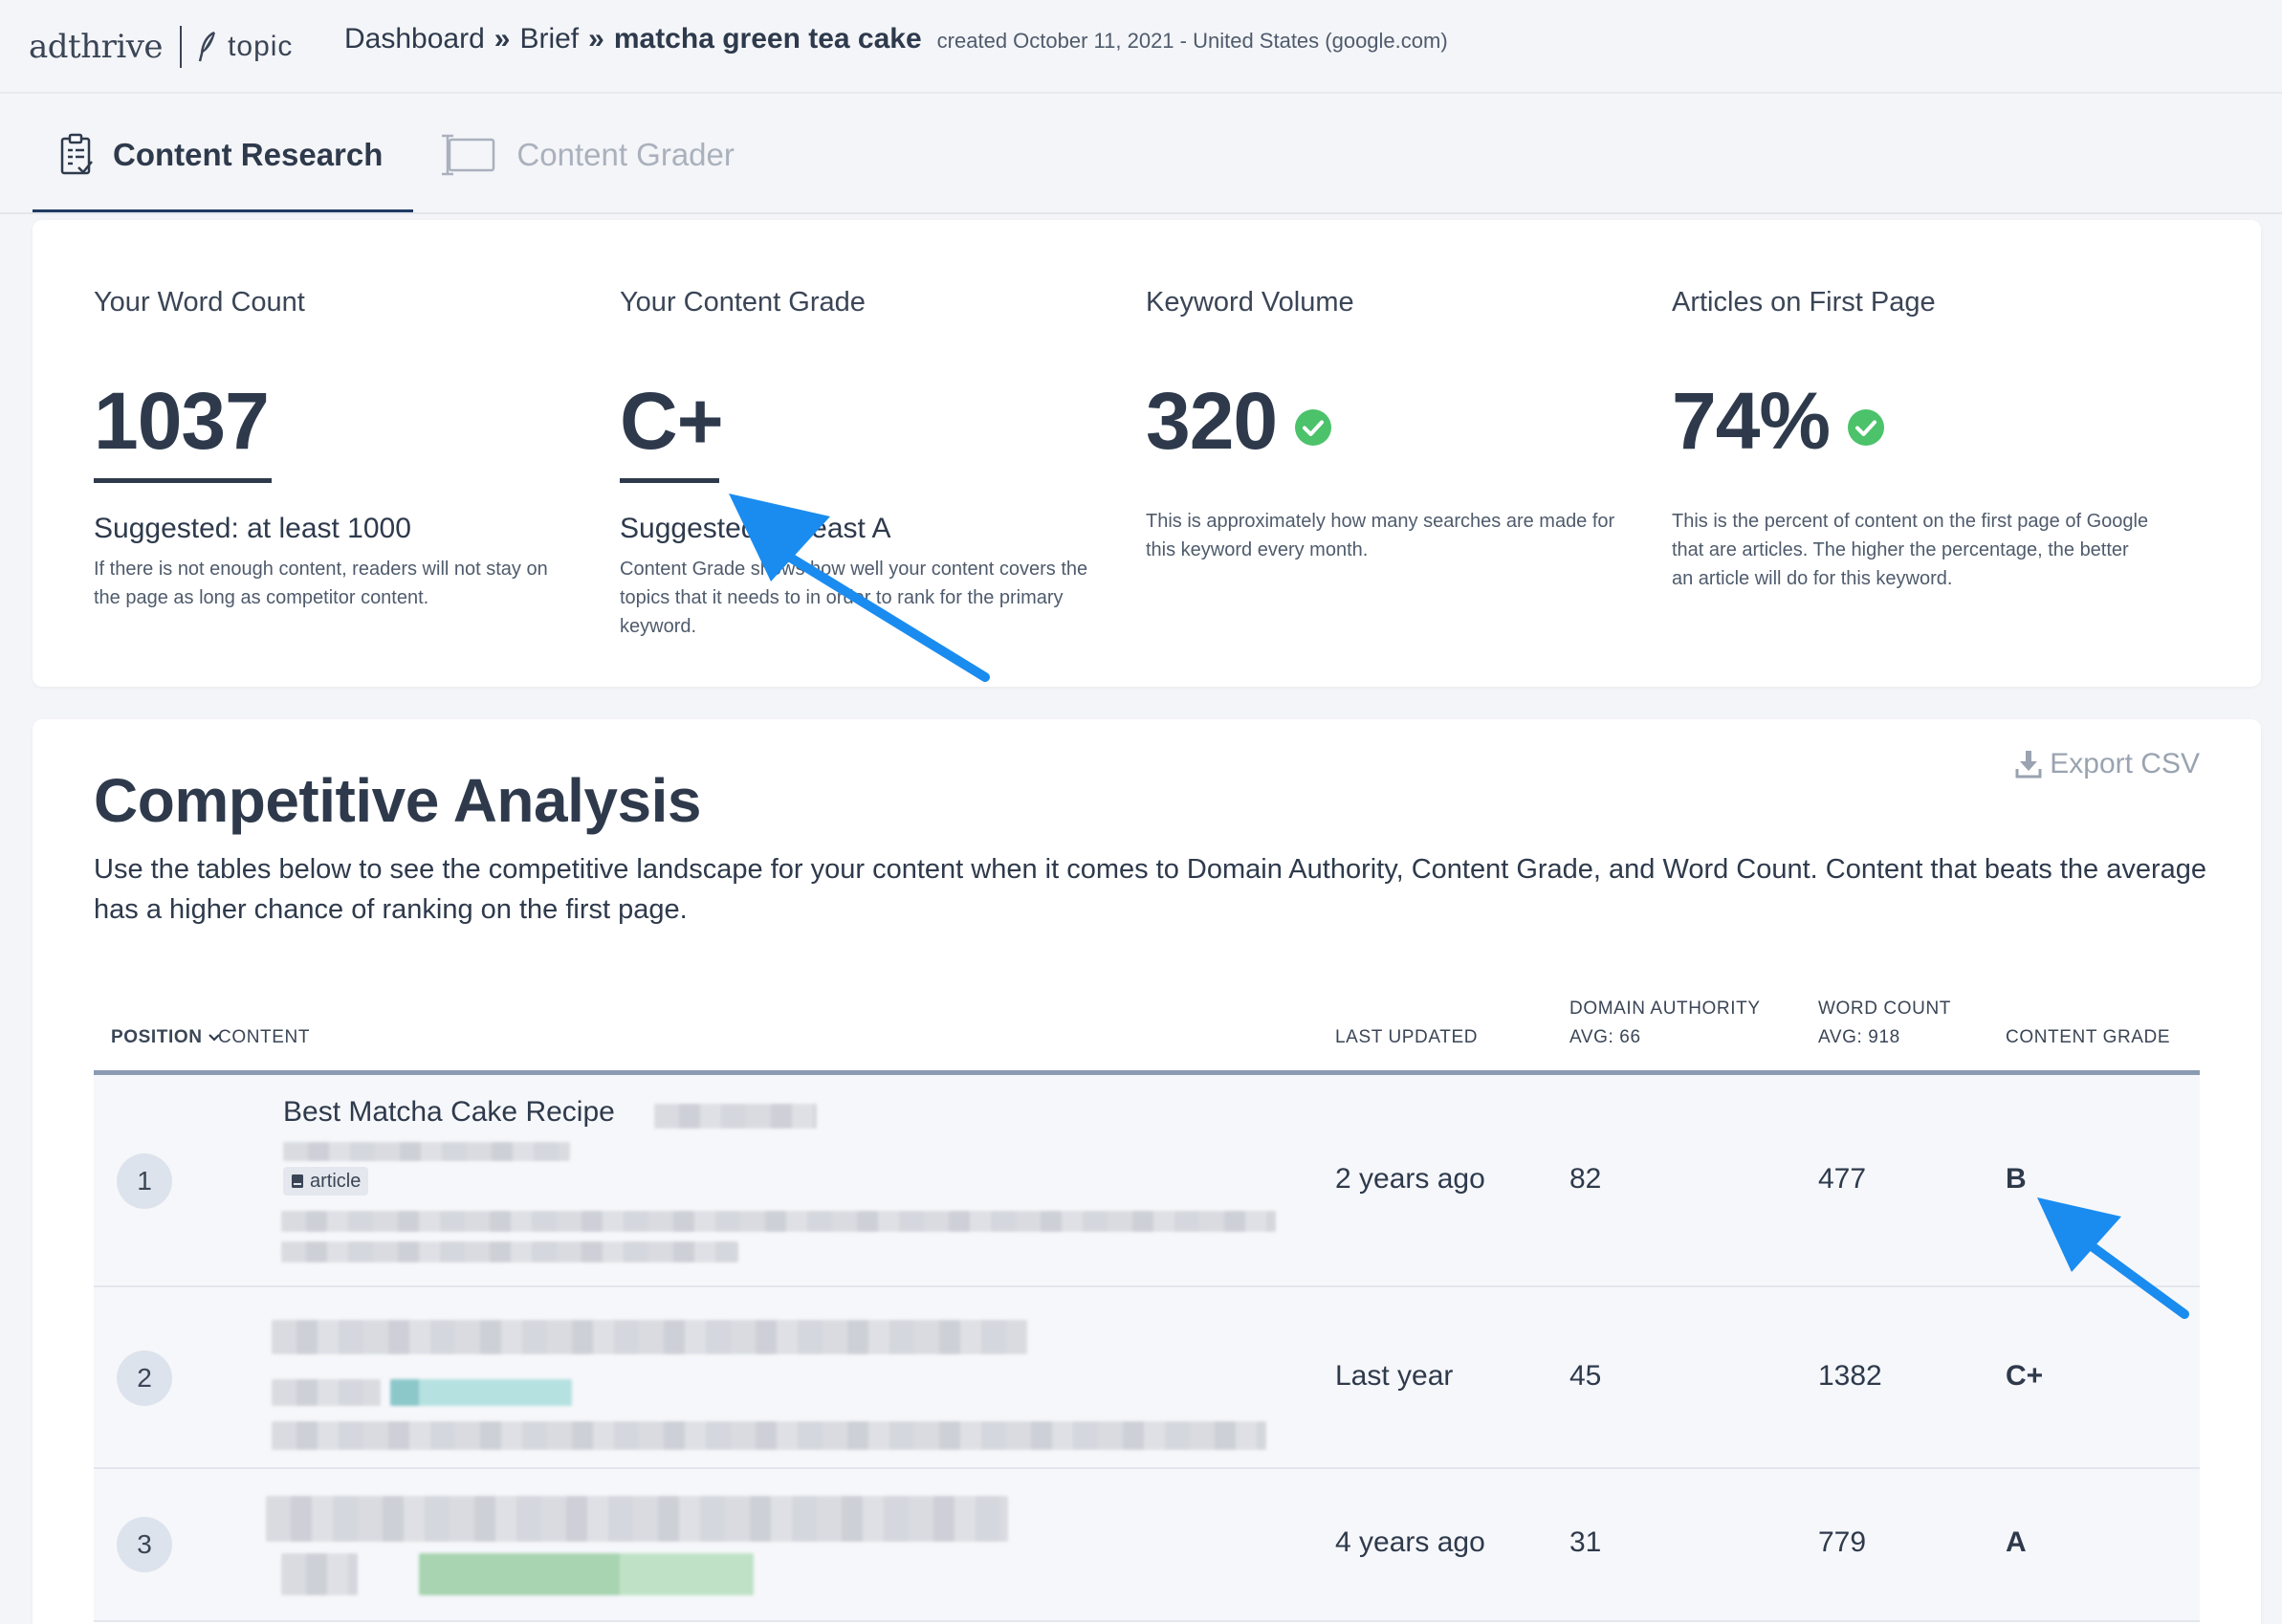  What do you see at coordinates (1585, 1376) in the screenshot?
I see `domain-authority-cell: 45` at bounding box center [1585, 1376].